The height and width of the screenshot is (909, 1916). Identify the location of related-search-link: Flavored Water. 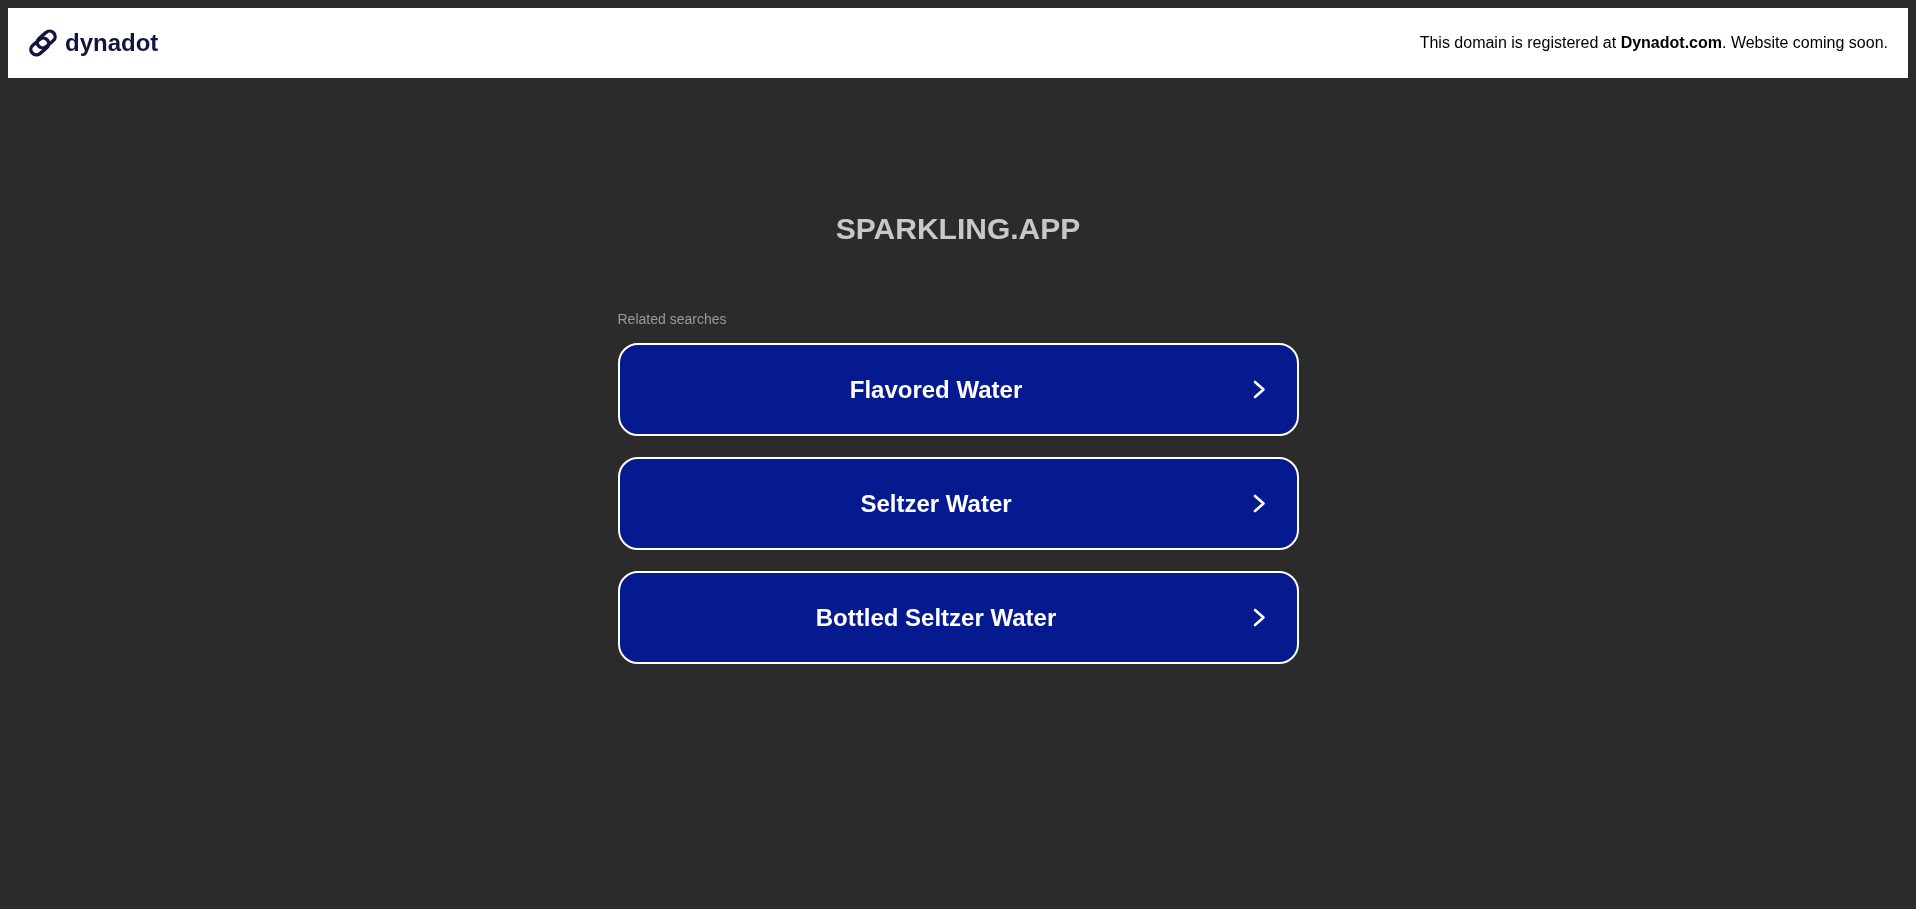
(958, 389).